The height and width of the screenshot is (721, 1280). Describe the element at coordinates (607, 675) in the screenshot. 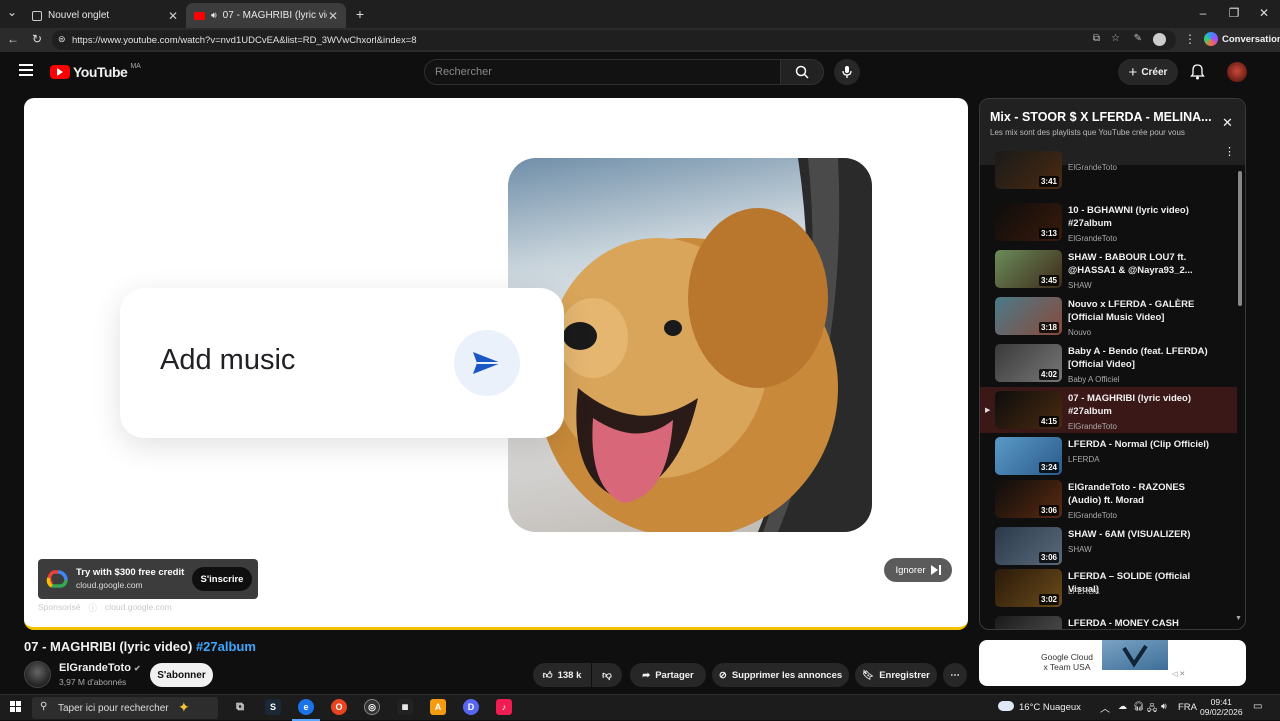

I see `dislike-button: 👎︎` at that location.